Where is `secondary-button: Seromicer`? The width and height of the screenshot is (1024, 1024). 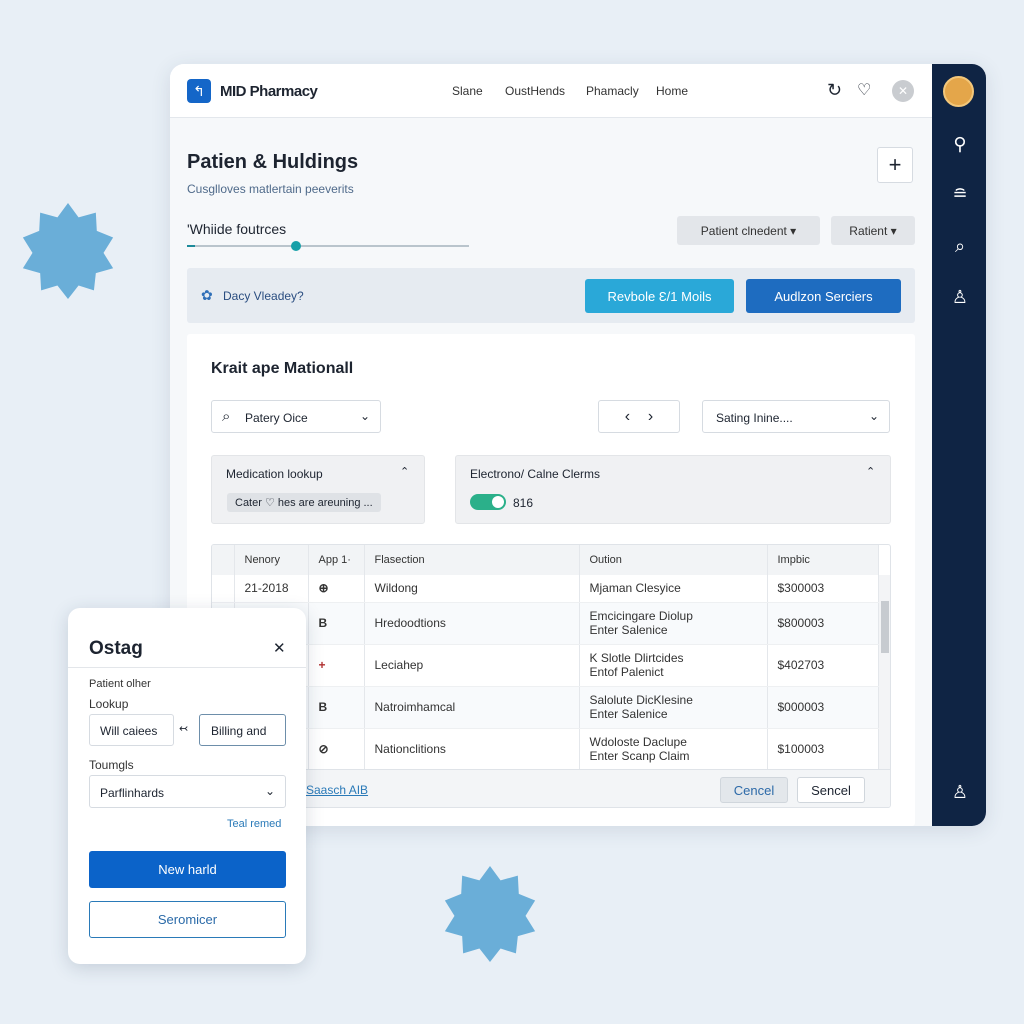
secondary-button: Seromicer is located at coordinates (187, 919).